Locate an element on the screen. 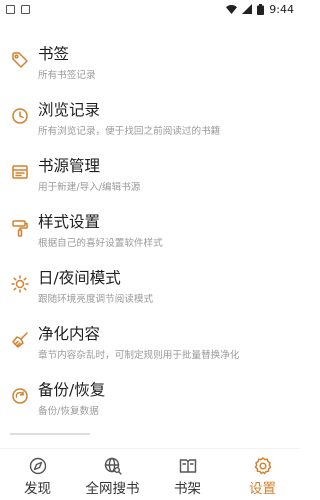 The height and width of the screenshot is (500, 320). battery-icon is located at coordinates (261, 9).